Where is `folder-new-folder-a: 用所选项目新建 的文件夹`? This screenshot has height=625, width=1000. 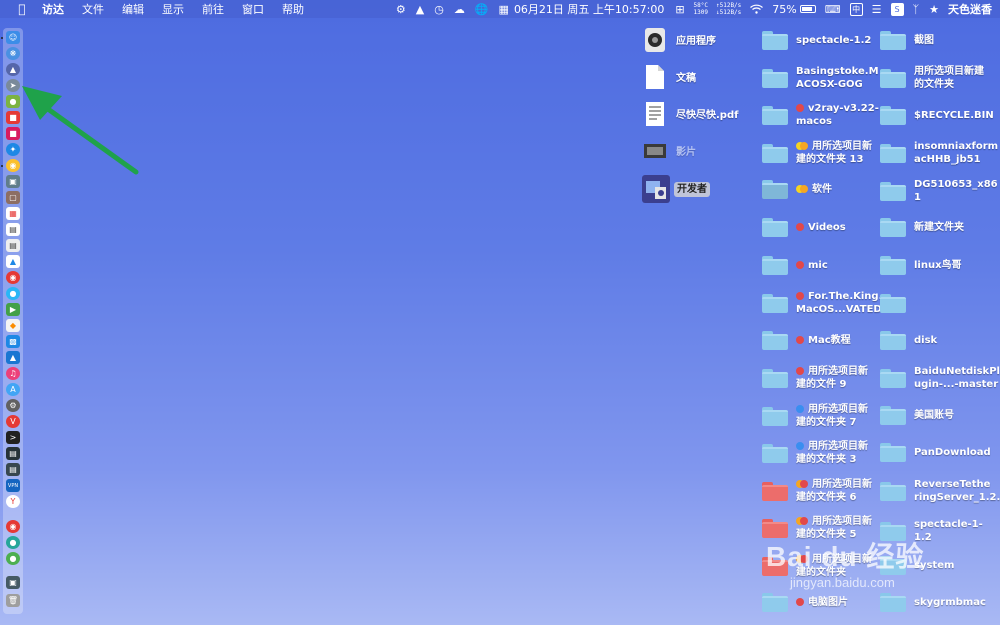
folder-new-folder-a: 用所选项目新建 的文件夹 is located at coordinates (932, 78).